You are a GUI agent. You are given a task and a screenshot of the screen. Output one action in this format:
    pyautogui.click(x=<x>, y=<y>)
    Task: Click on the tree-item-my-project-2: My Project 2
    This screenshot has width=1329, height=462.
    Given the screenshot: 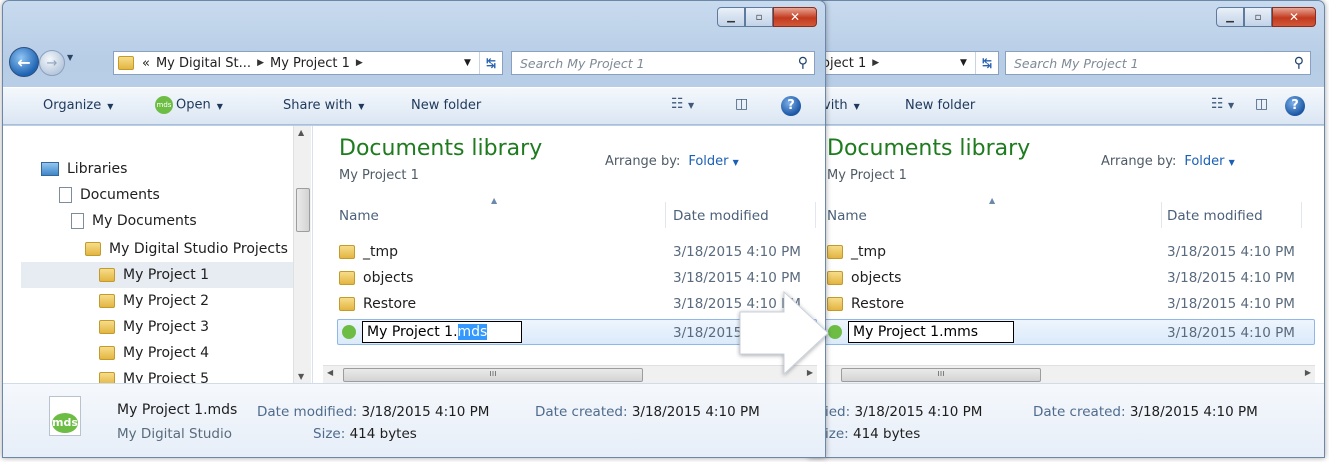 What is the action you would take?
    pyautogui.click(x=154, y=301)
    